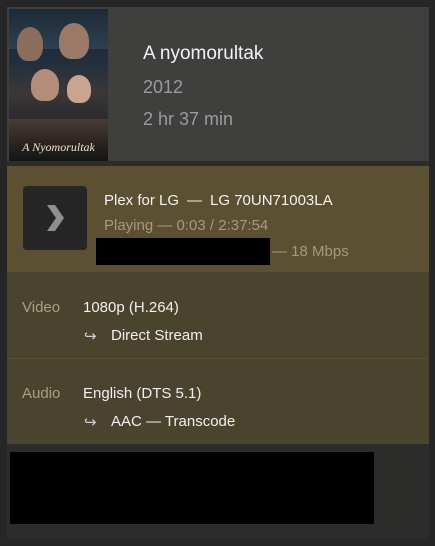 The width and height of the screenshot is (435, 546). I want to click on player-device: Plex for LG — LG 70UN71003LA, so click(218, 200).